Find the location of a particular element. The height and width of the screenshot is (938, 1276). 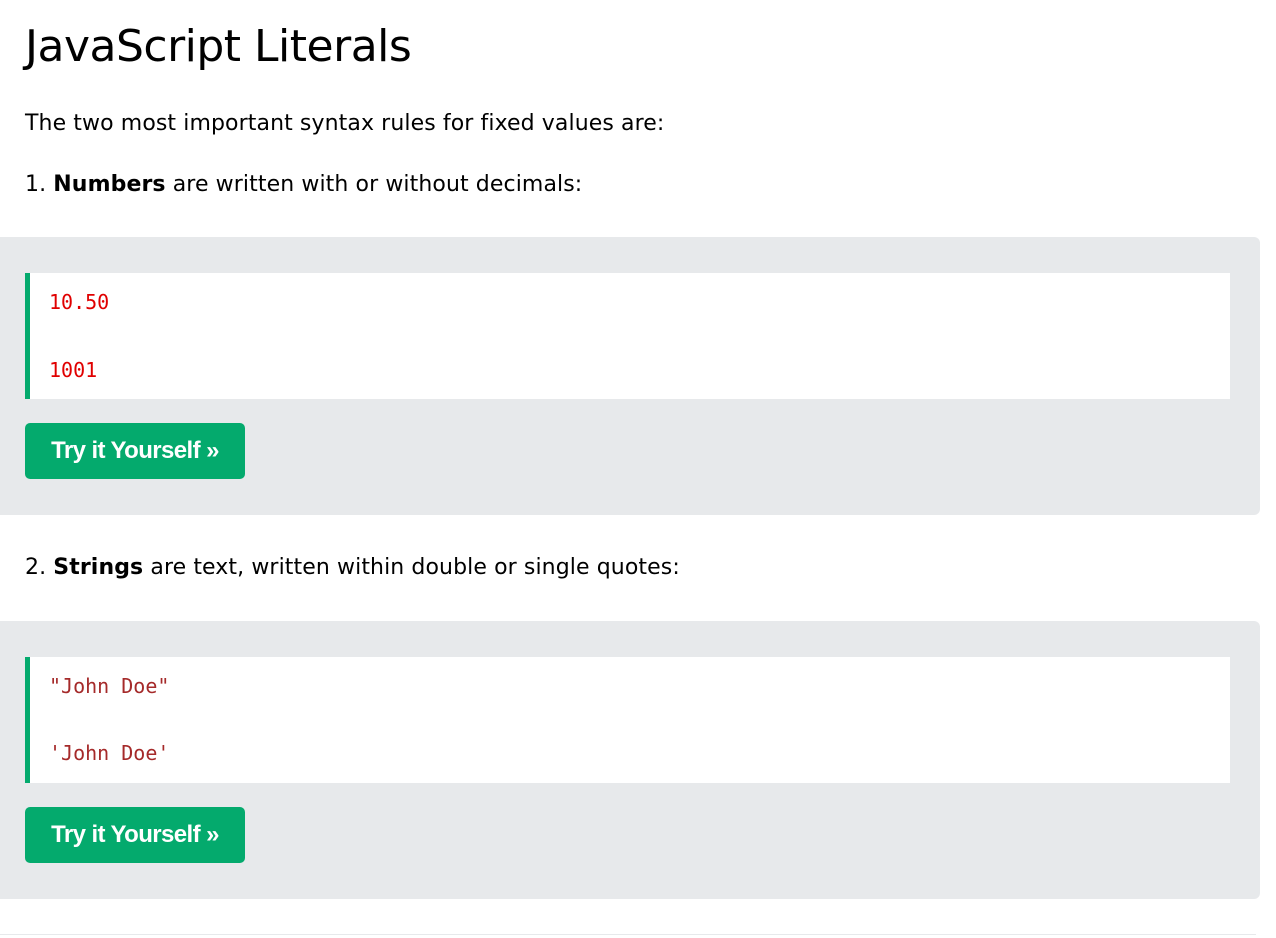

divider is located at coordinates (628, 934).